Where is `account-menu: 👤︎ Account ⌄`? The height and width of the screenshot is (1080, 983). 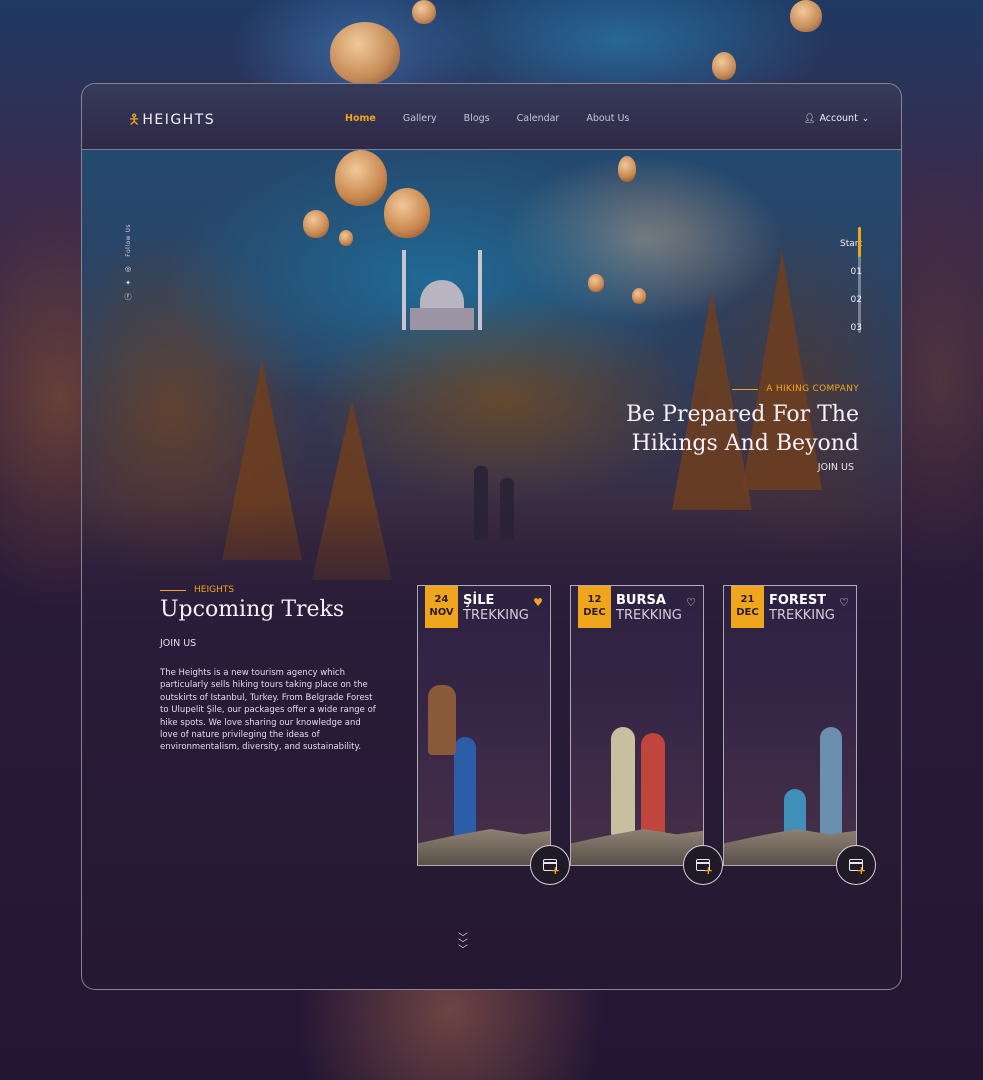 account-menu: 👤︎ Account ⌄ is located at coordinates (836, 118).